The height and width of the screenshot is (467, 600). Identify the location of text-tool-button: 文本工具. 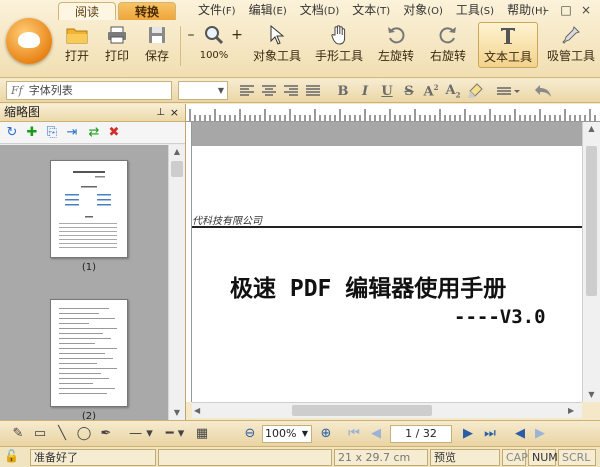
(508, 45).